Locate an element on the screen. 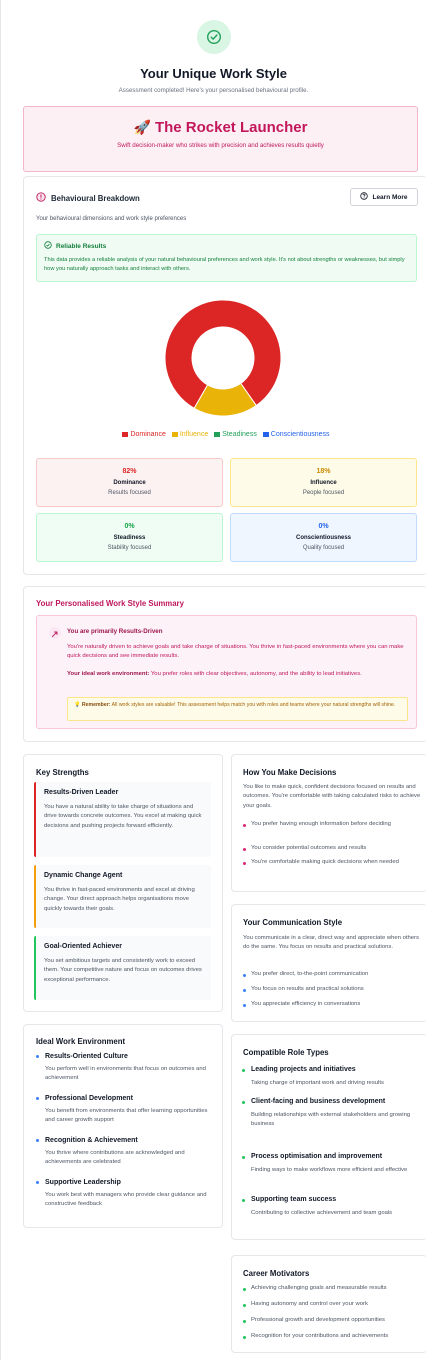 Image resolution: width=426 pixels, height=1360 pixels. rocket-icon: 🚀 is located at coordinates (142, 127).